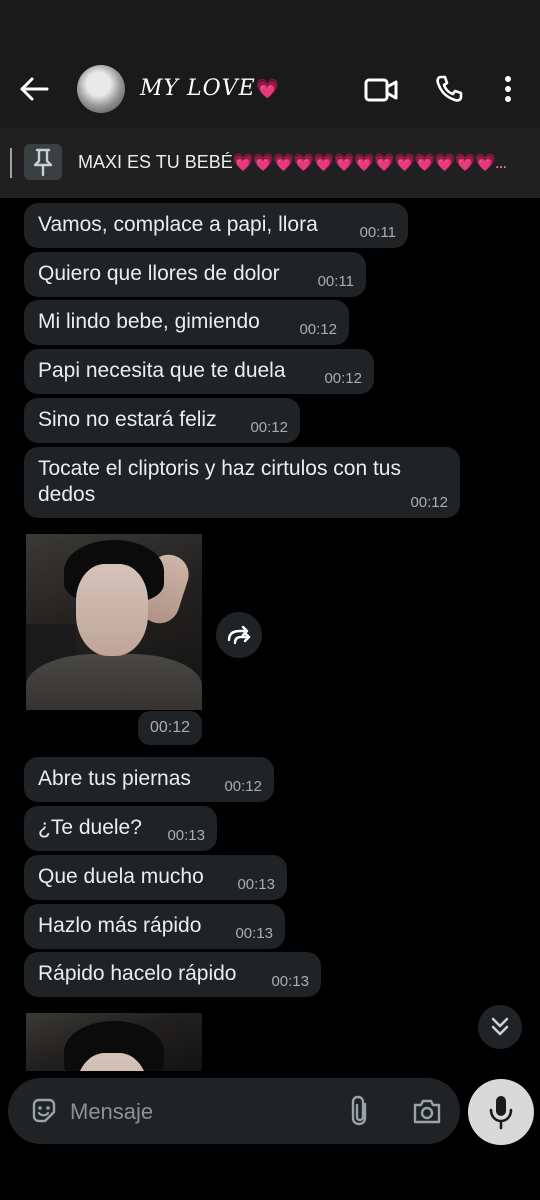  I want to click on contact-name: 𝑀𝑌 𝐿𝑂𝑉𝐸💗, so click(210, 88).